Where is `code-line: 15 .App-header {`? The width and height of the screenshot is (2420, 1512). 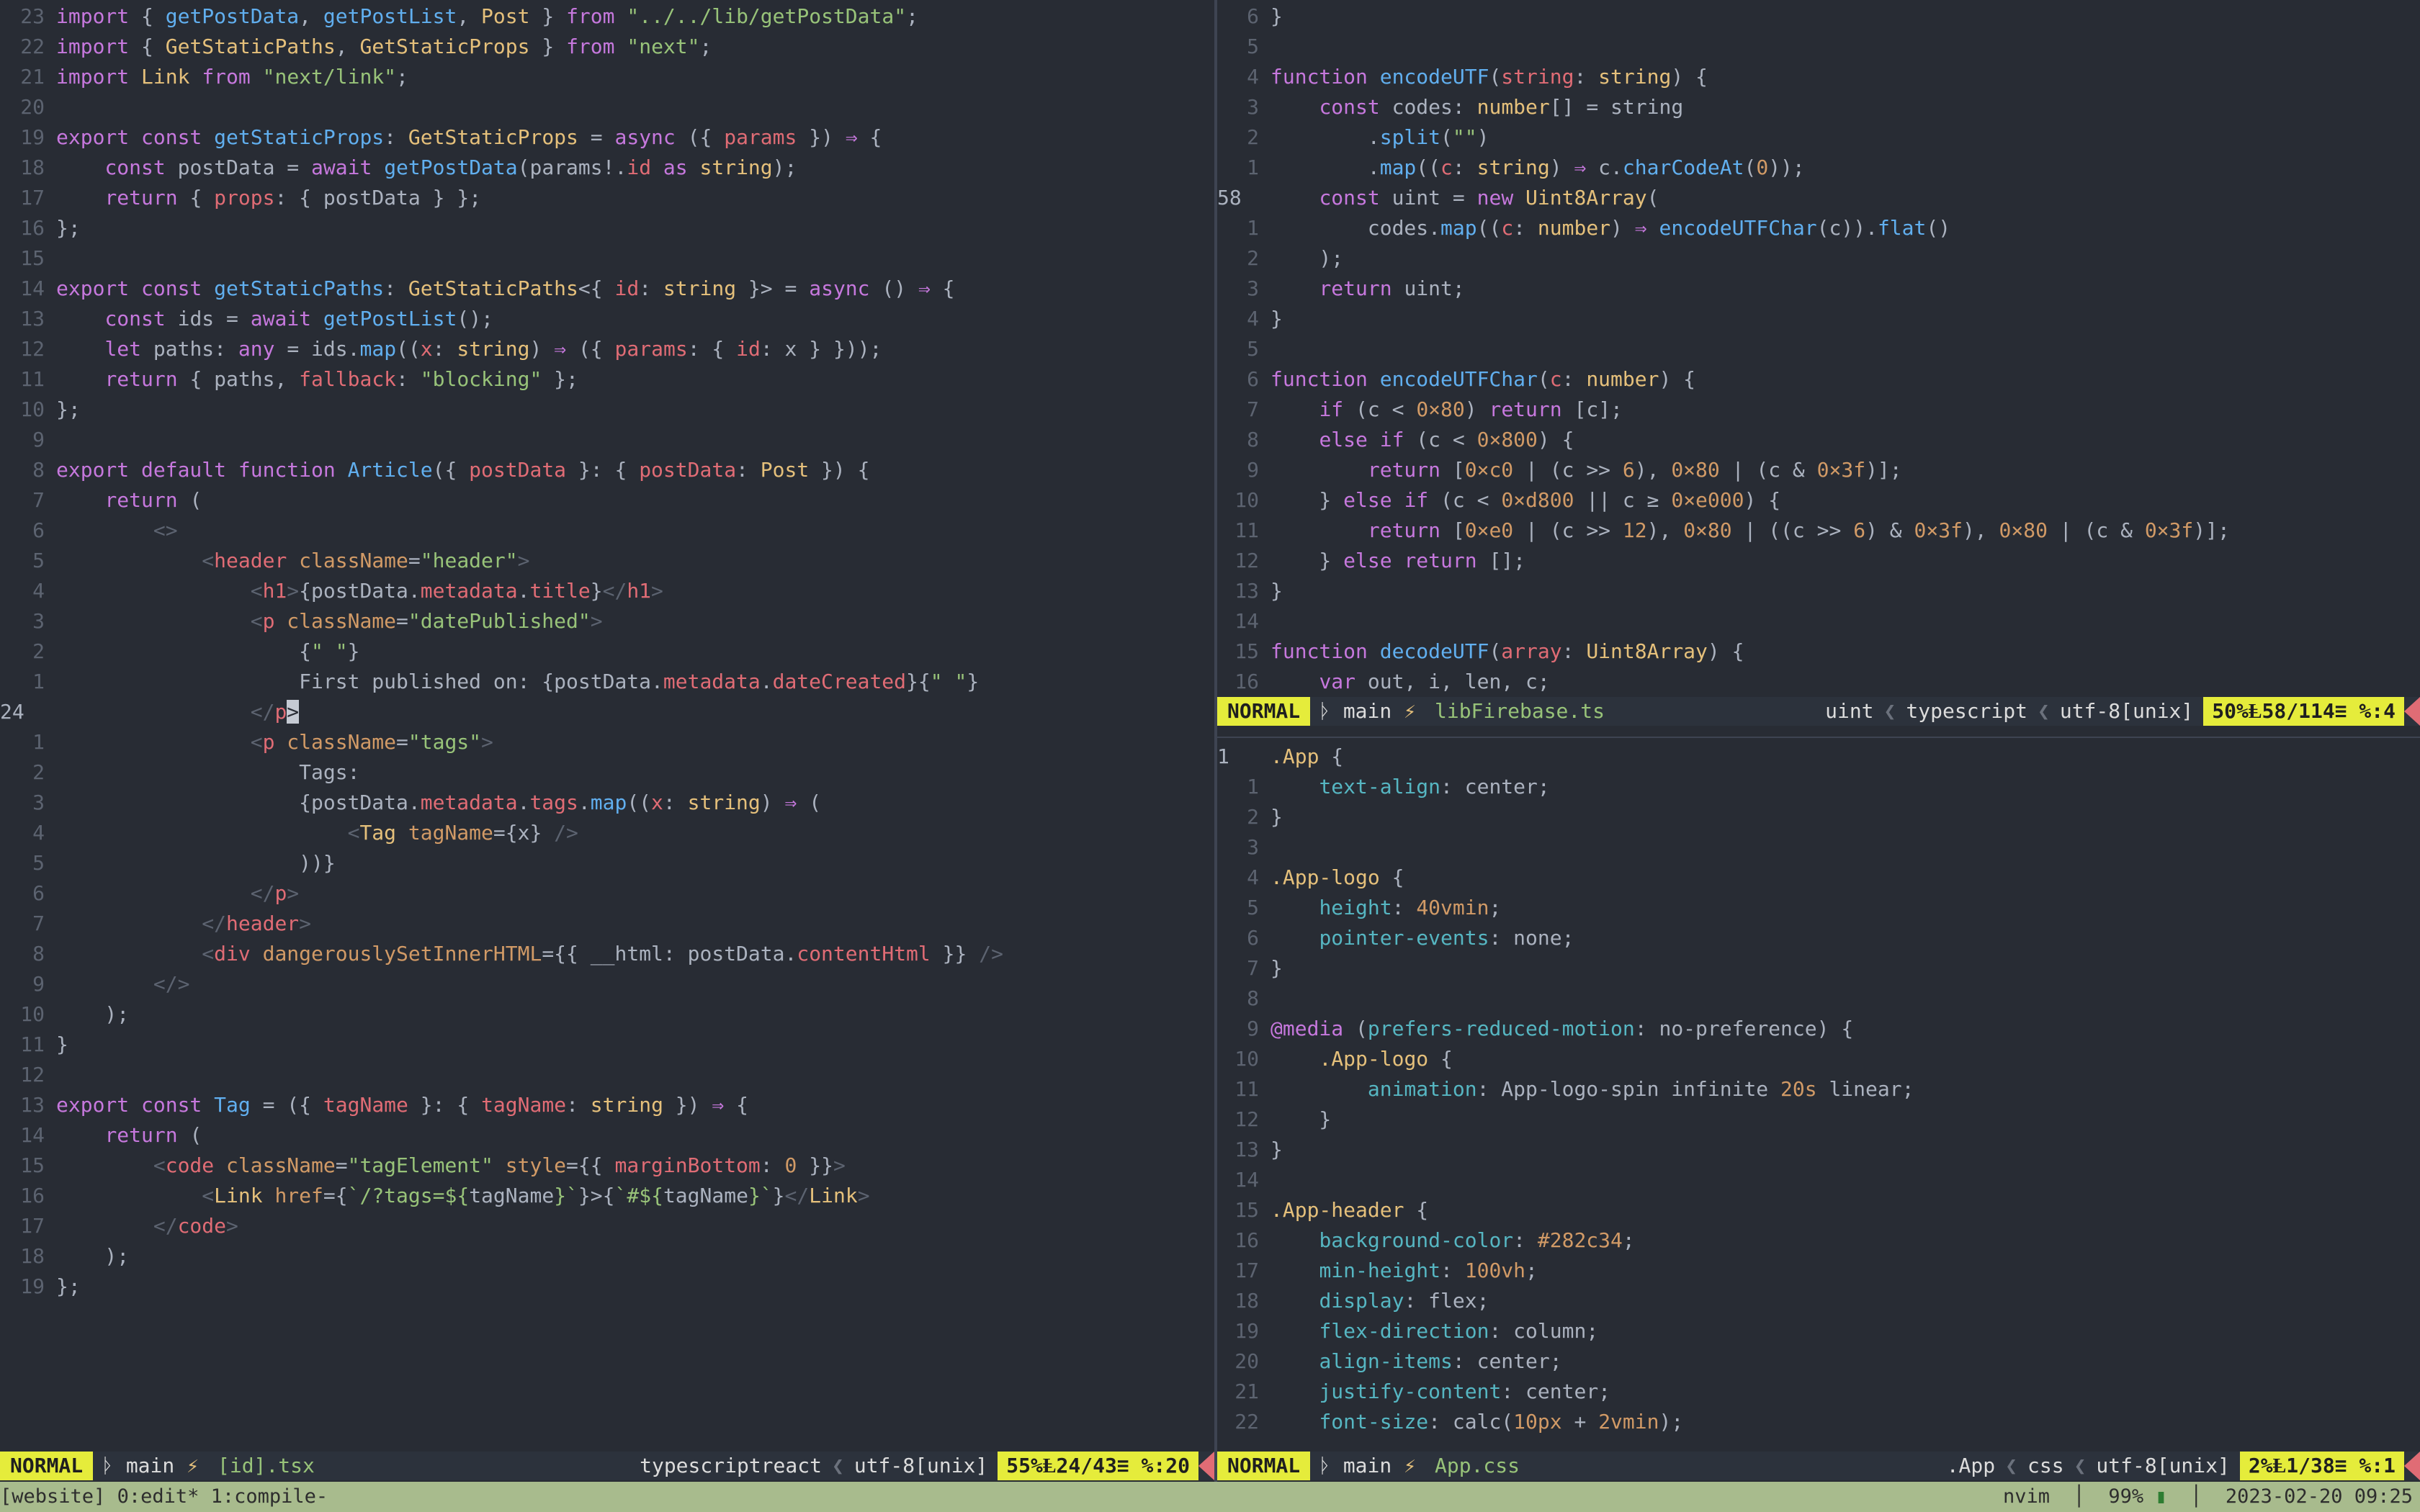
code-line: 15 .App-header { is located at coordinates (1818, 1210).